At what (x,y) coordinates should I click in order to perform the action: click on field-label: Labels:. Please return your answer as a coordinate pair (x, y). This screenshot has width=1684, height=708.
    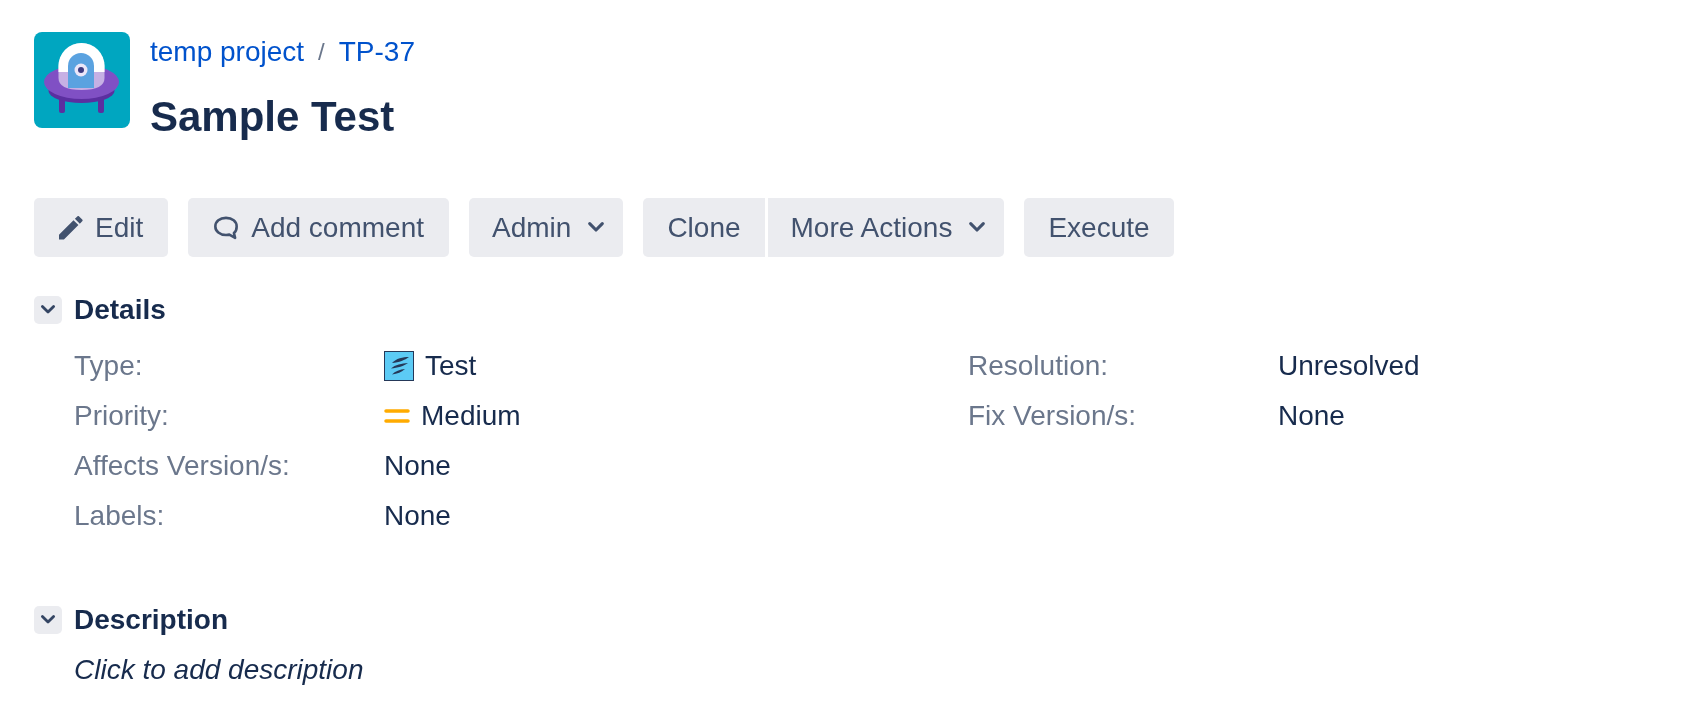
    Looking at the image, I should click on (120, 516).